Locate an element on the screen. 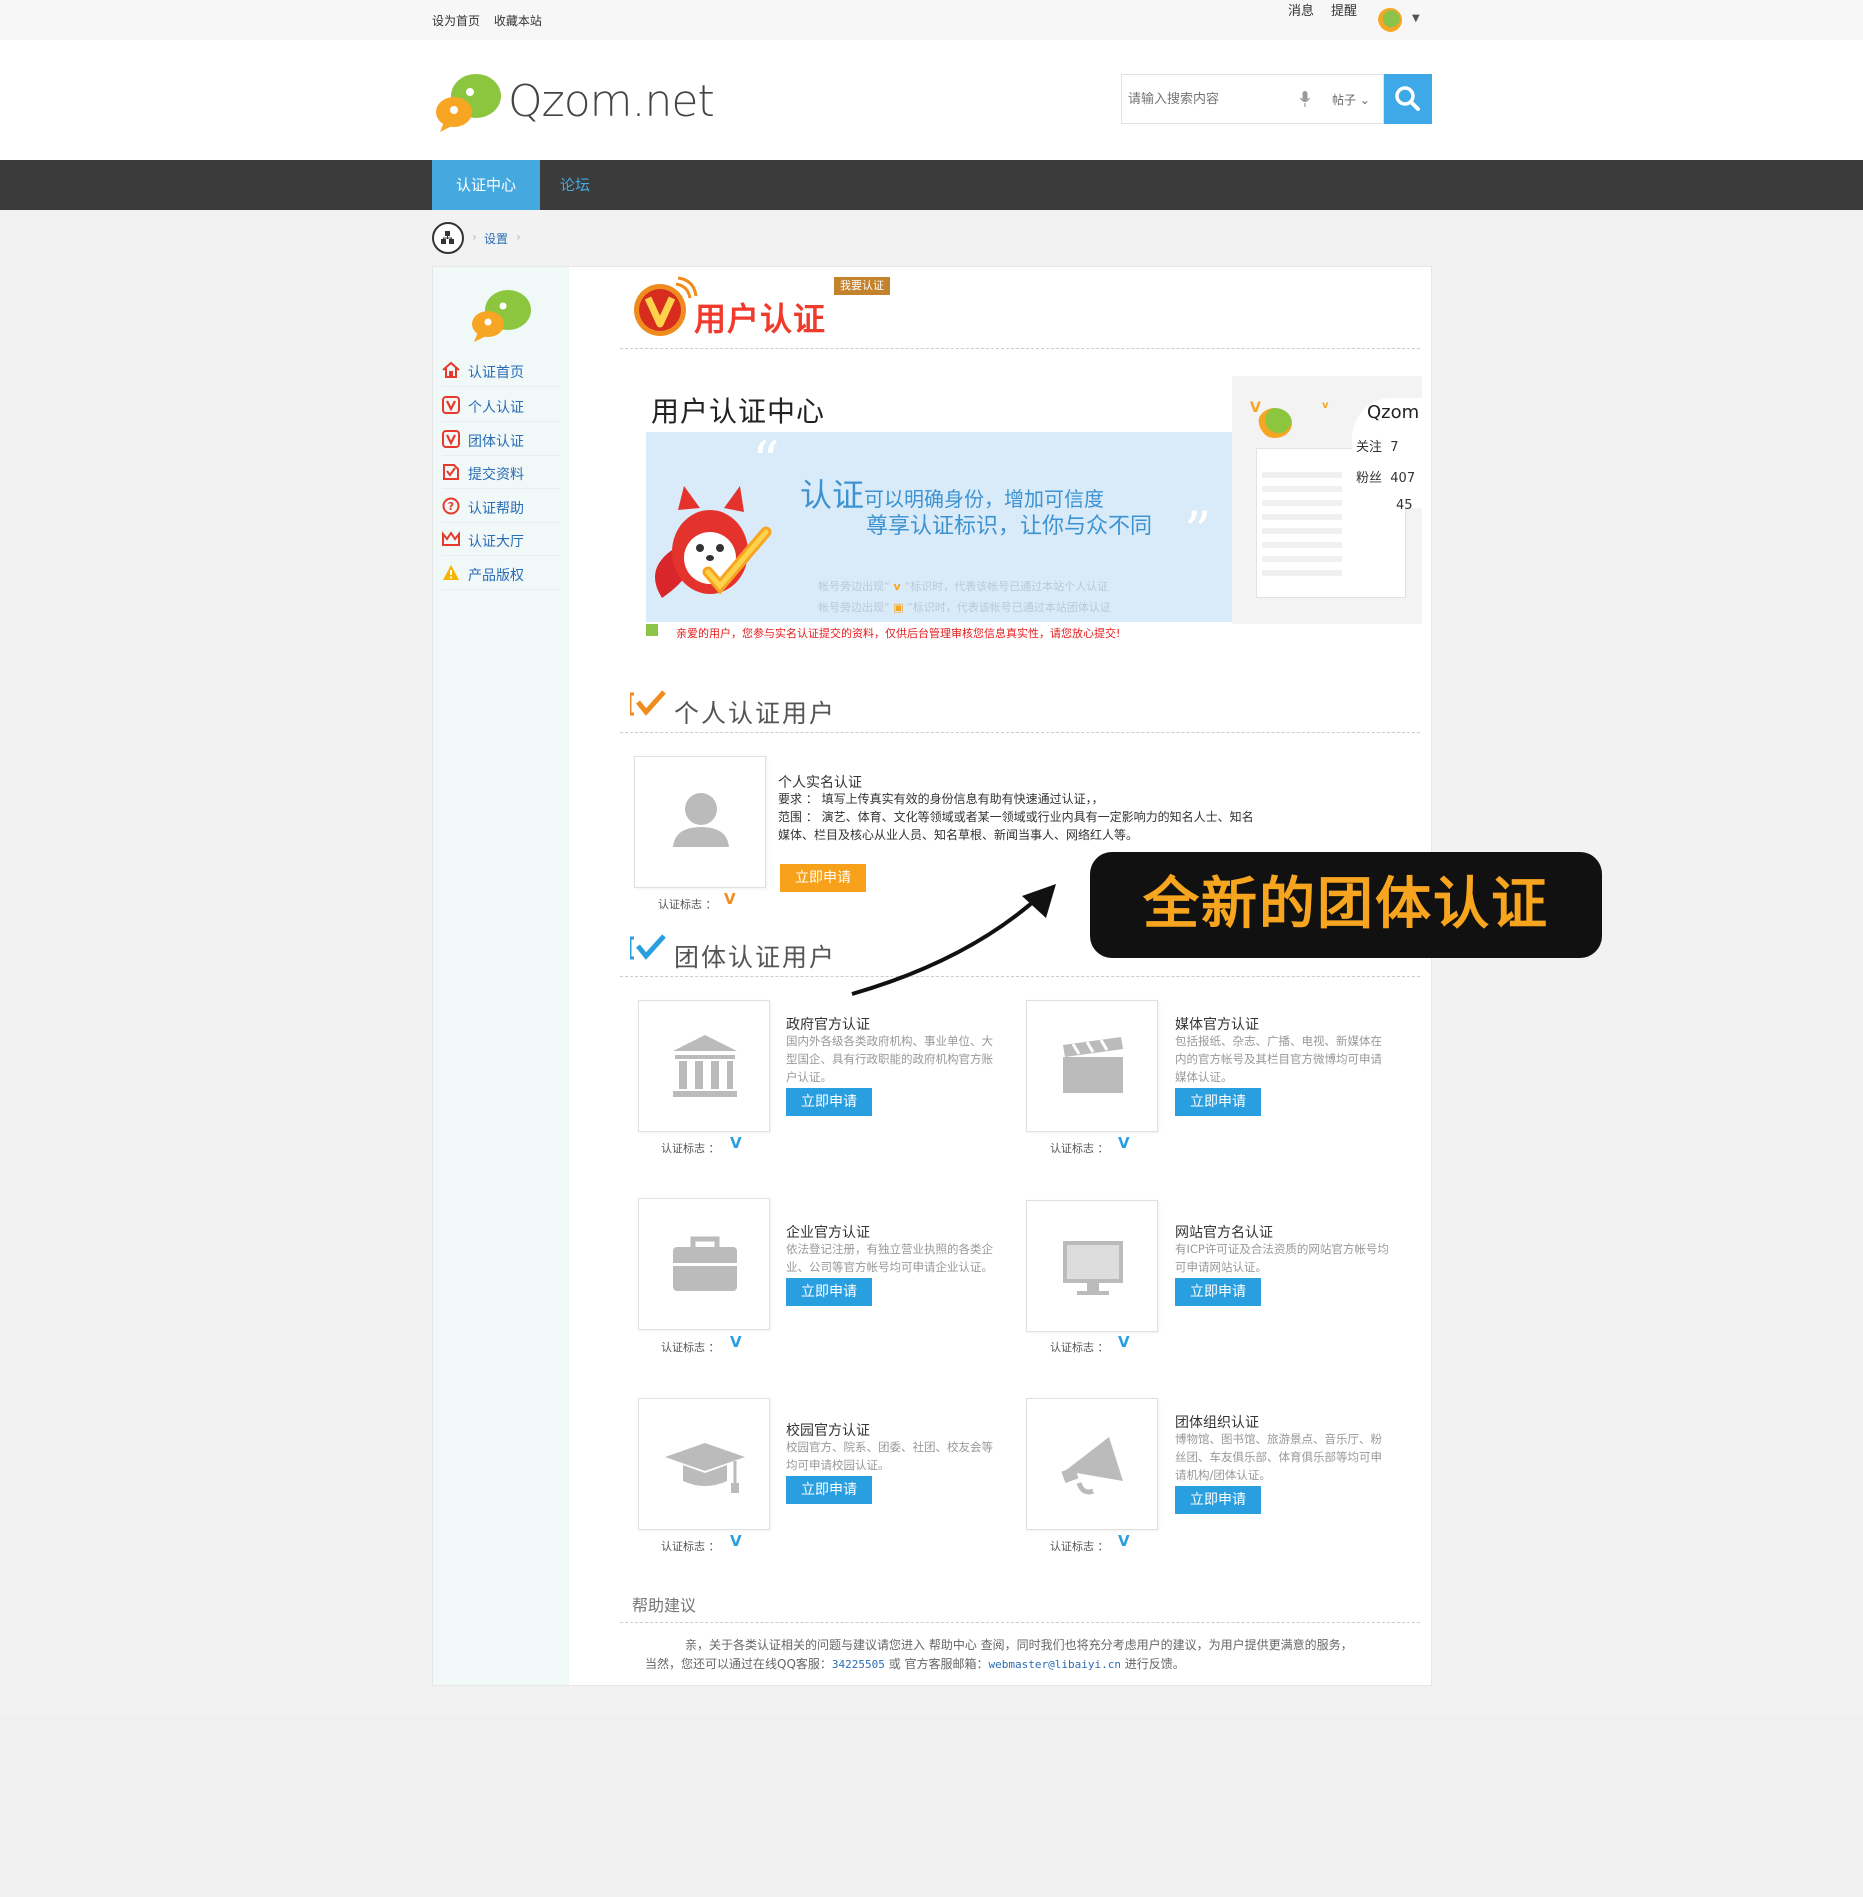  personal-cert-req: 要求 ： 填写上传真实有效的身份信息有助有快速通过认证，， is located at coordinates (941, 799).